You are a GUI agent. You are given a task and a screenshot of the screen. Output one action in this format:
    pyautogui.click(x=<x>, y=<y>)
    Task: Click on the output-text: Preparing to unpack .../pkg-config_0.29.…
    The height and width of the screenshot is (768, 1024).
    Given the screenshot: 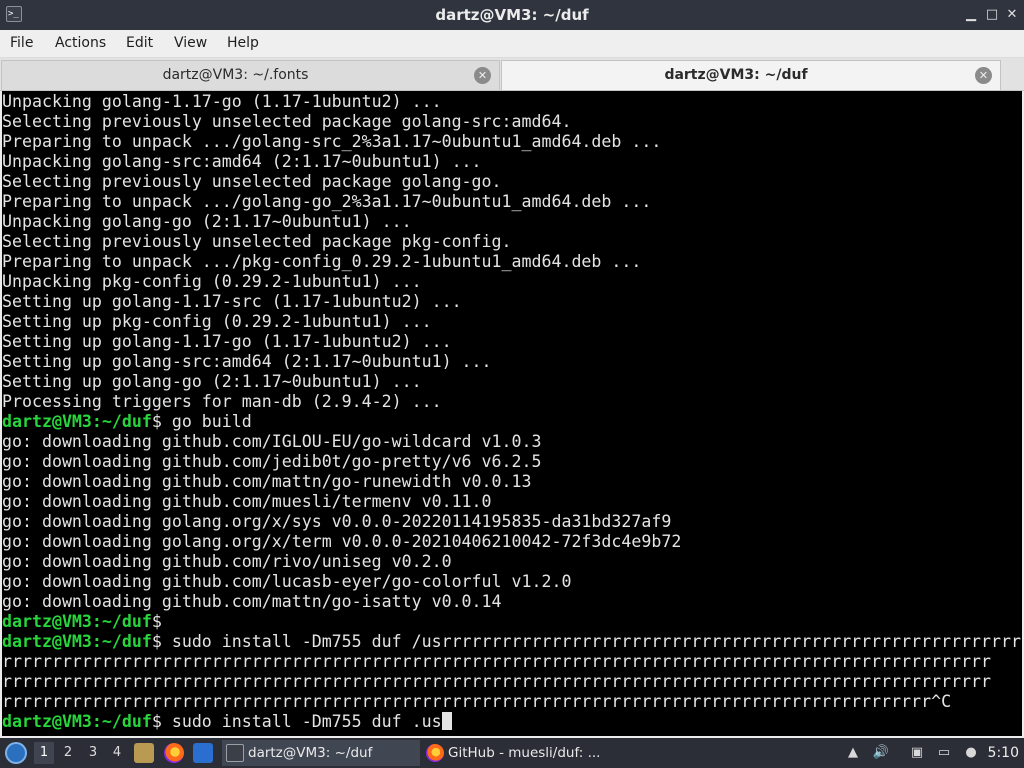 What is the action you would take?
    pyautogui.click(x=322, y=261)
    